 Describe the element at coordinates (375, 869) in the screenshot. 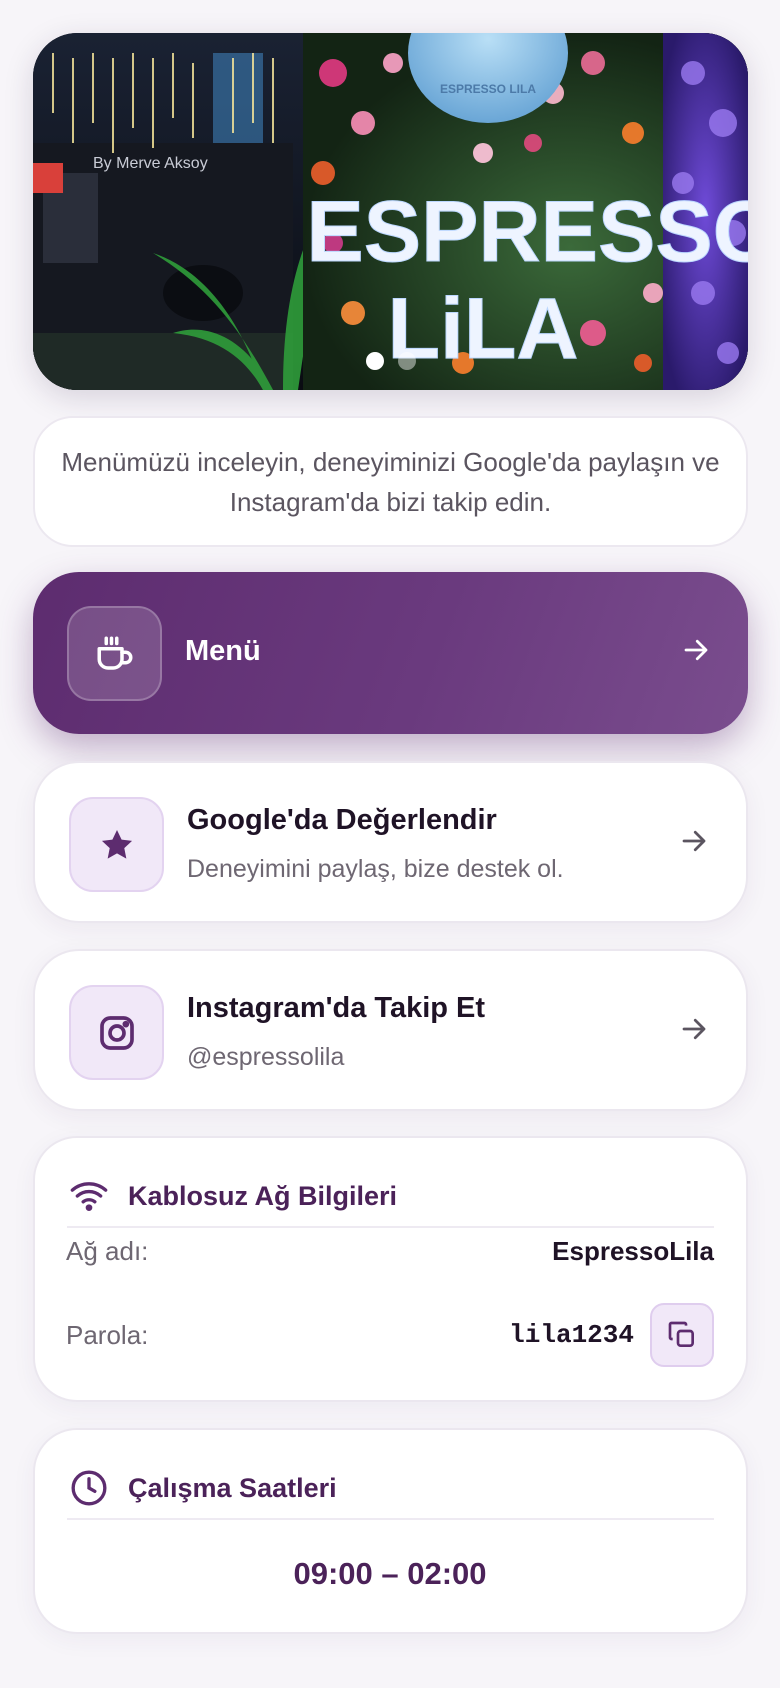

I see `google-subtitle: Deneyimini paylaş, bize destek ol.` at that location.